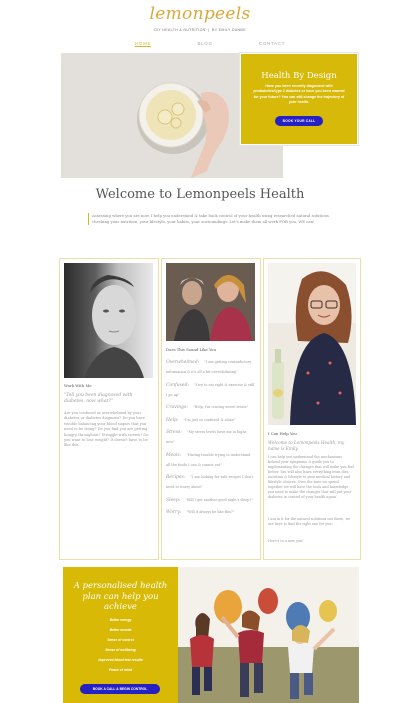 This screenshot has height=703, width=400. I want to click on main-nav: HOME BLOG CONTACT, so click(210, 44).